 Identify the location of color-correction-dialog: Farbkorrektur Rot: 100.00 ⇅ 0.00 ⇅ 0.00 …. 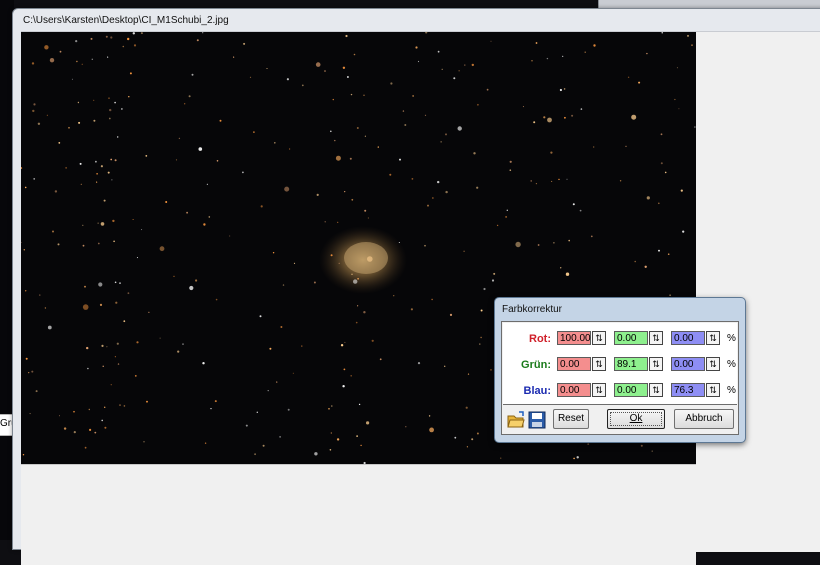
(620, 370).